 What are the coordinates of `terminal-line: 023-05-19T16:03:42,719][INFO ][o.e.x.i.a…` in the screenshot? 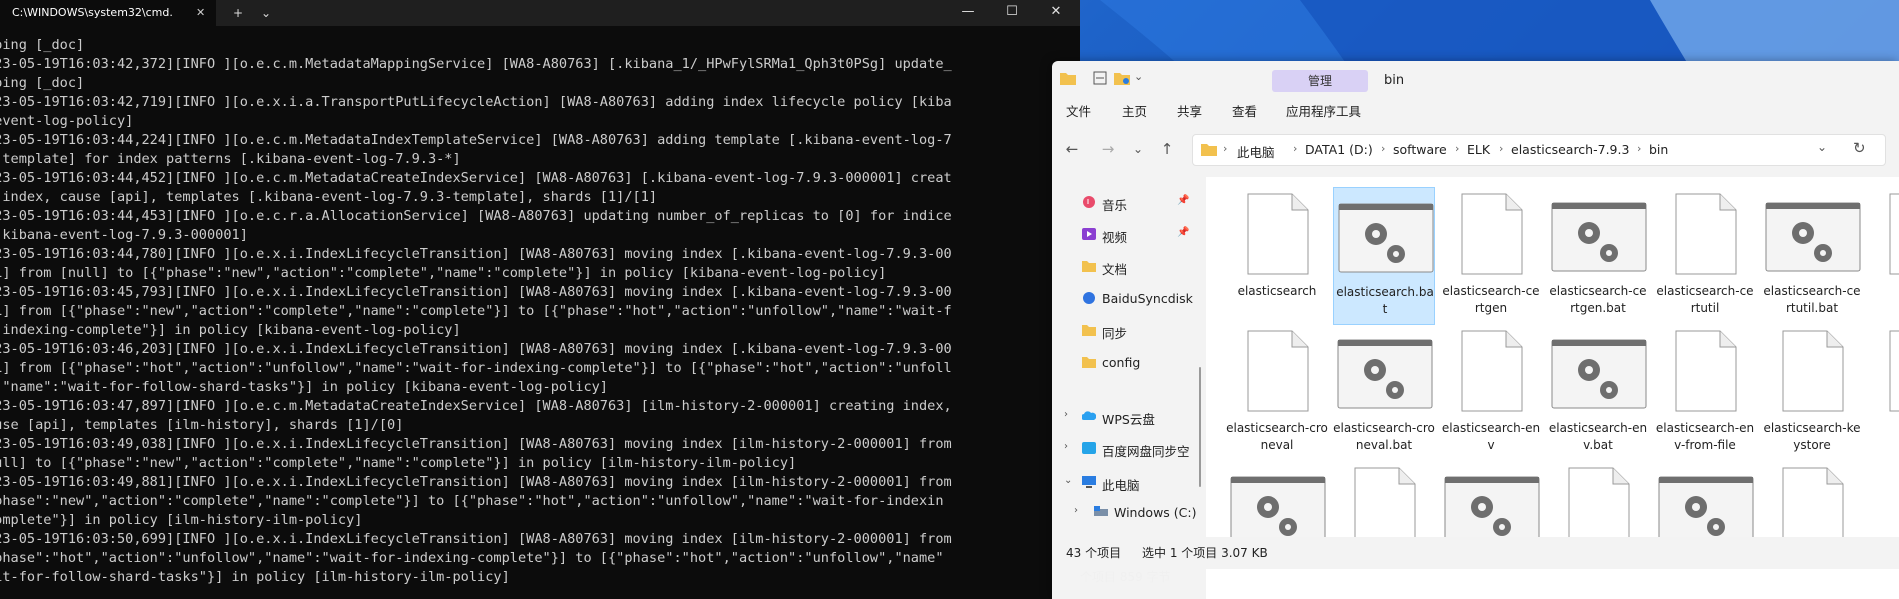 It's located at (476, 102).